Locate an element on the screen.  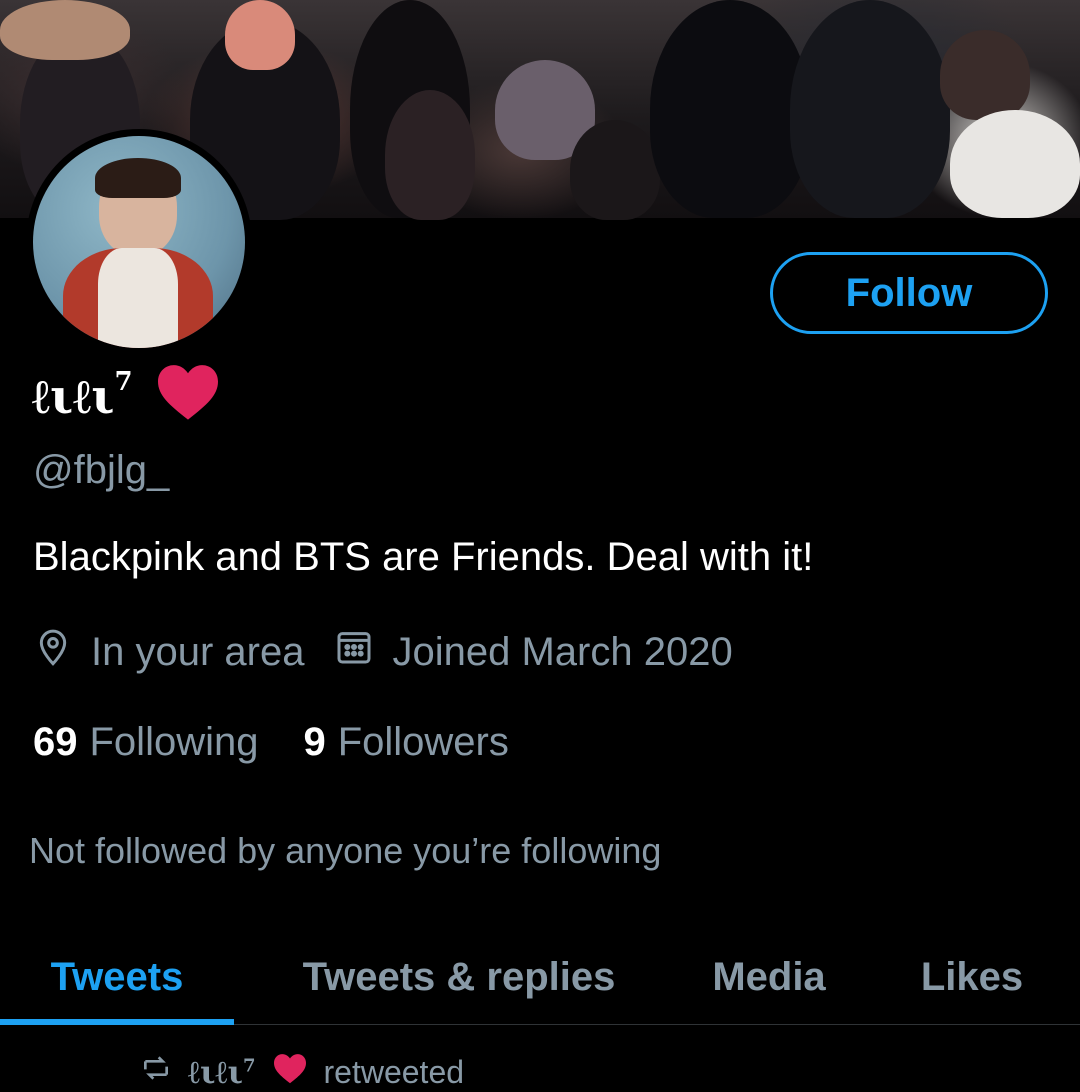
following-link: 69 Following is located at coordinates (145, 742).